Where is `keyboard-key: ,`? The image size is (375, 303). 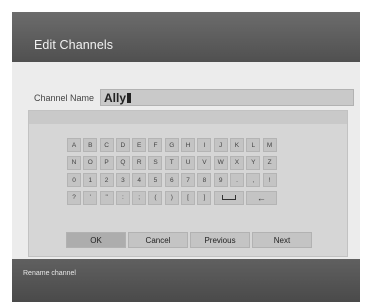
keyboard-key: , is located at coordinates (253, 180).